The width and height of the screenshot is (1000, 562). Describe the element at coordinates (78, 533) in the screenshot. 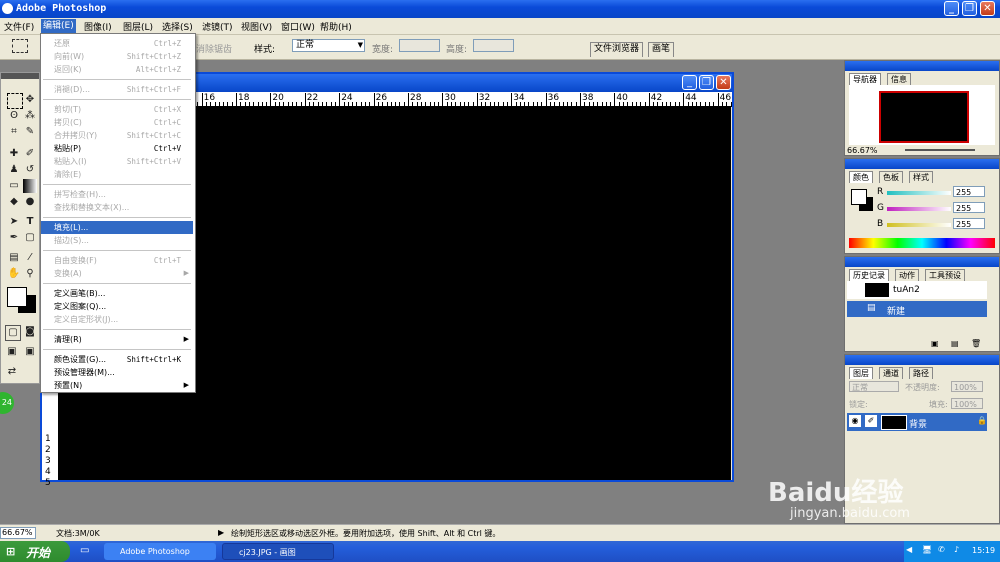

I see `status-doc-size: 文档:3M/0K` at that location.